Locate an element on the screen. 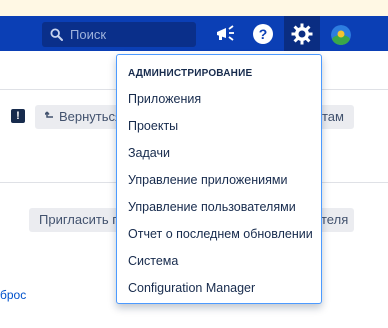 This screenshot has width=388, height=328. invite-button-label: Пригласить п is located at coordinates (79, 219).